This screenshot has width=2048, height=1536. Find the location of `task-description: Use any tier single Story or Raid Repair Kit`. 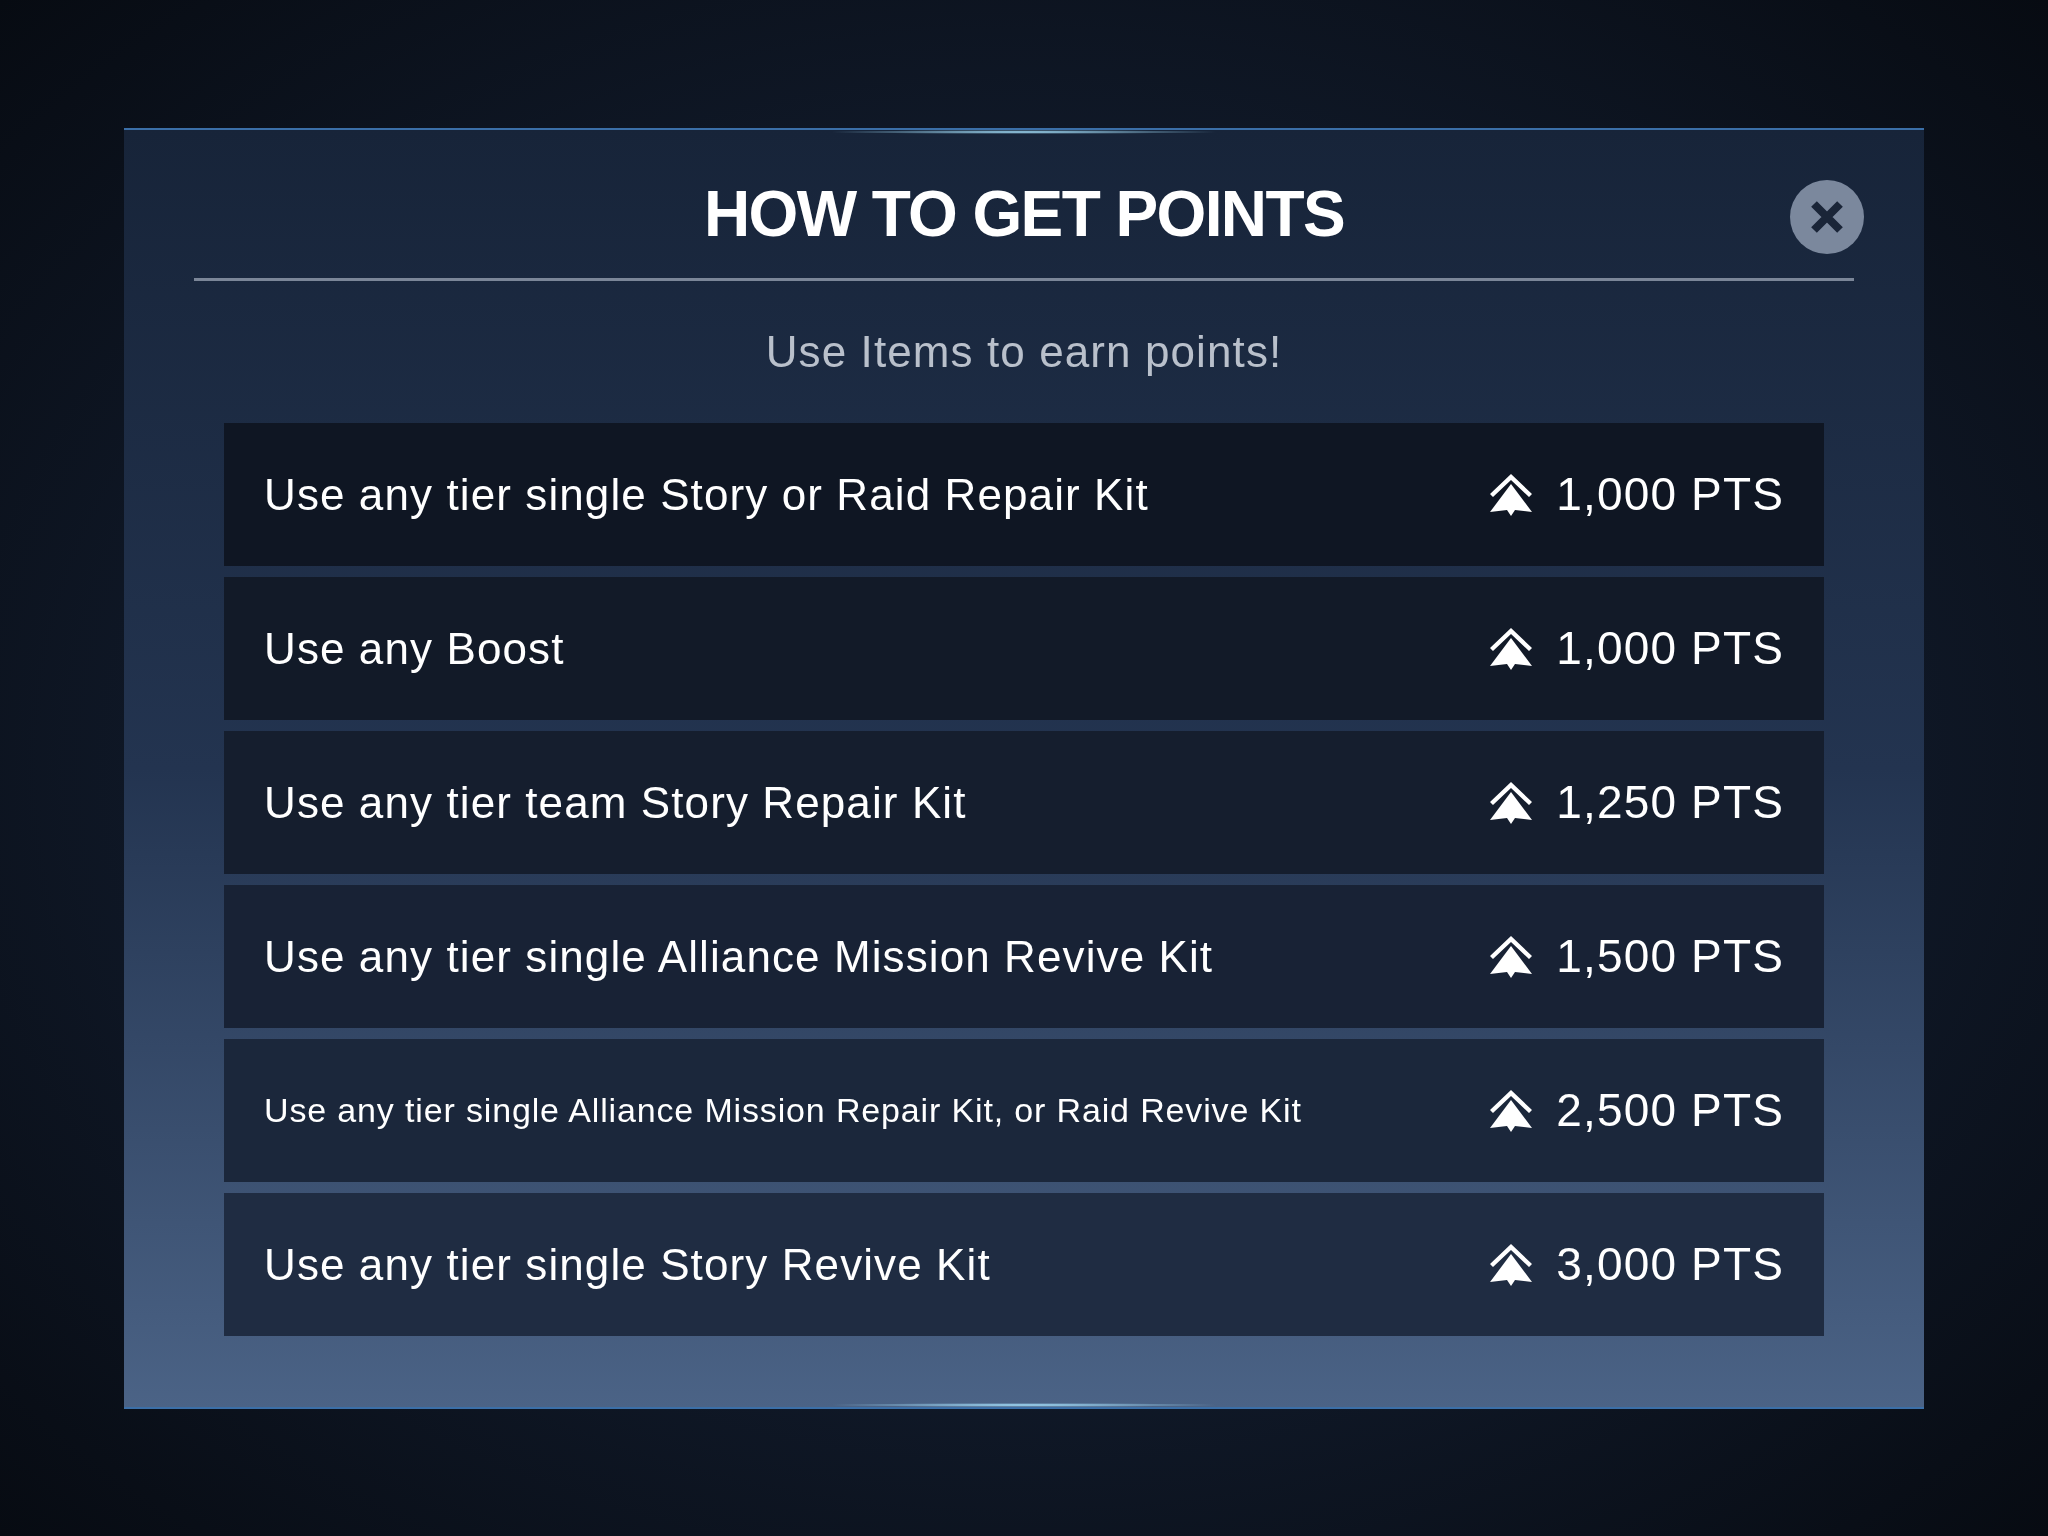

task-description: Use any tier single Story or Raid Repair Kit is located at coordinates (706, 494).